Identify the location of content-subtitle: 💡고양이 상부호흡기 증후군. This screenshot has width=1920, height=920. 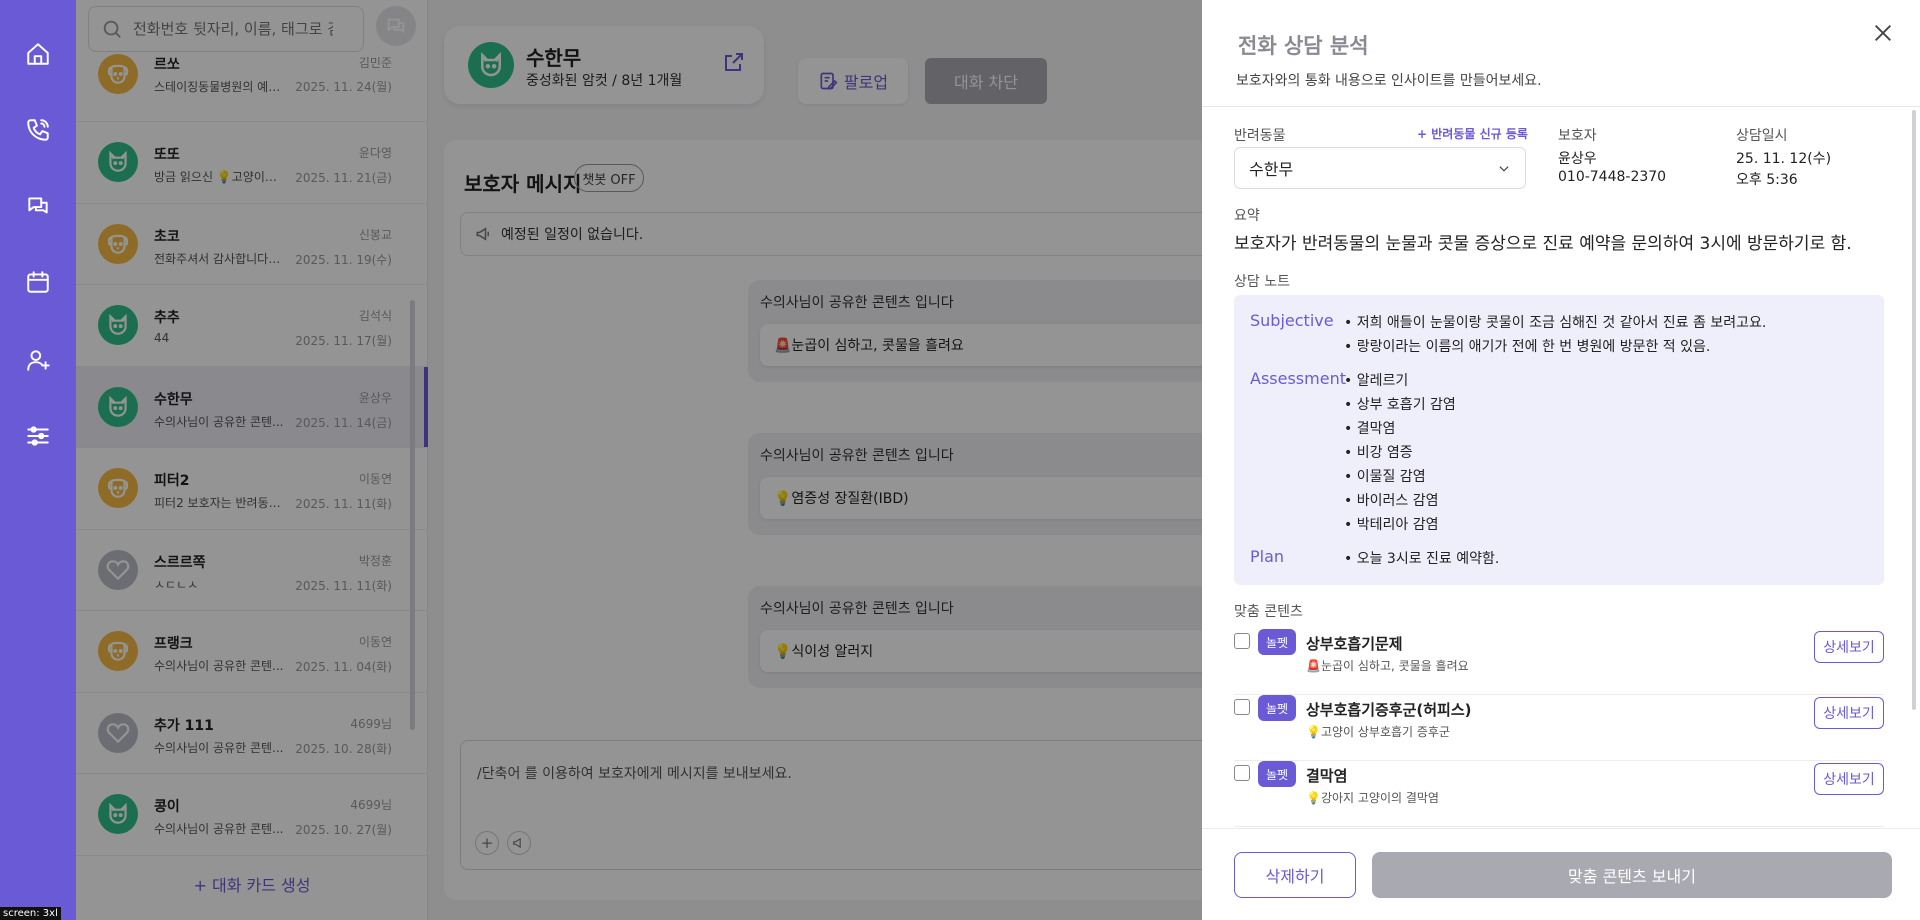
(1378, 732).